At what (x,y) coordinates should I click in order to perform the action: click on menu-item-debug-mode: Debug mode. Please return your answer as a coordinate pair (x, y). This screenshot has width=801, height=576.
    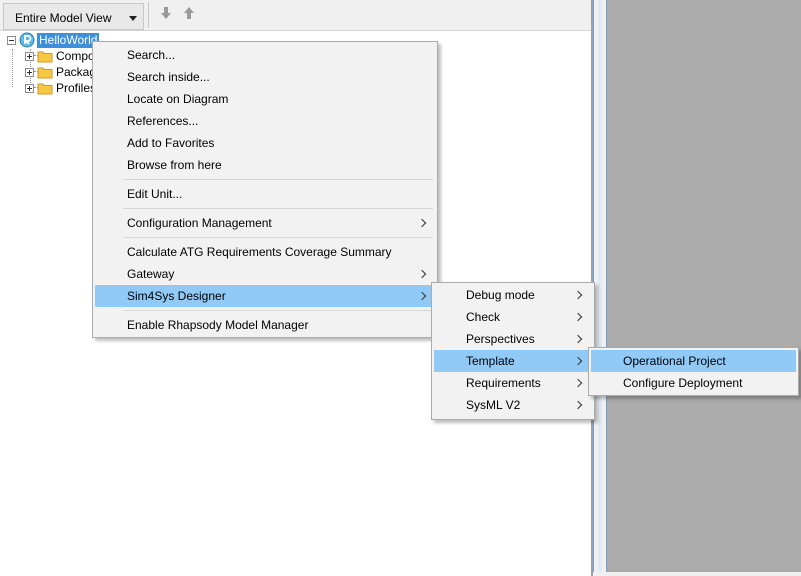
    Looking at the image, I should click on (513, 295).